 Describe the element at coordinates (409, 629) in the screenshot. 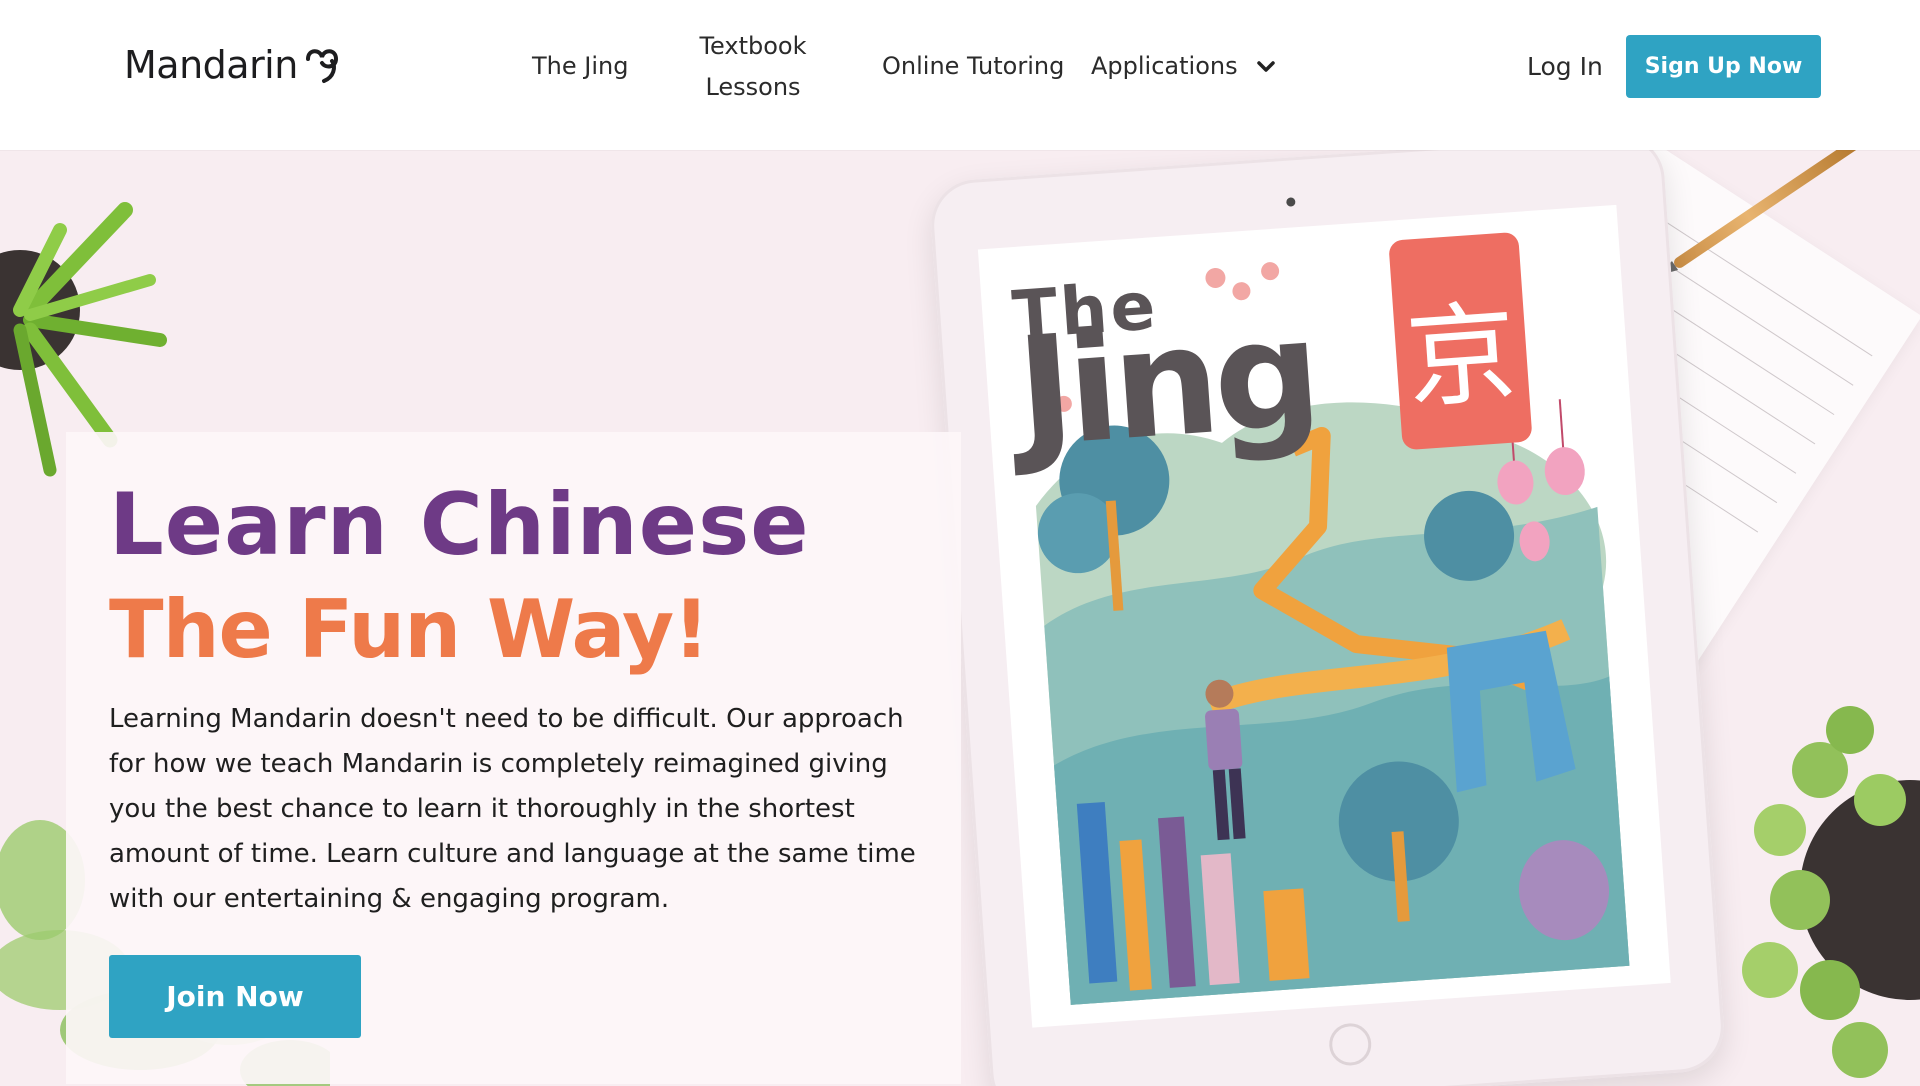

I see `hero-subheadline: The Fun Way!` at that location.